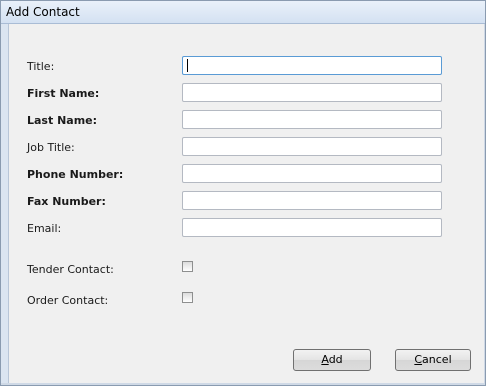 This screenshot has width=486, height=386. I want to click on window-frame-left, so click(5, 204).